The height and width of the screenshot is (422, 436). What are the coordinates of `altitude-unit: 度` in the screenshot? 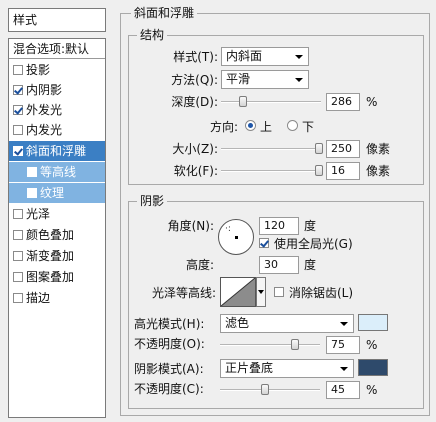 It's located at (310, 265).